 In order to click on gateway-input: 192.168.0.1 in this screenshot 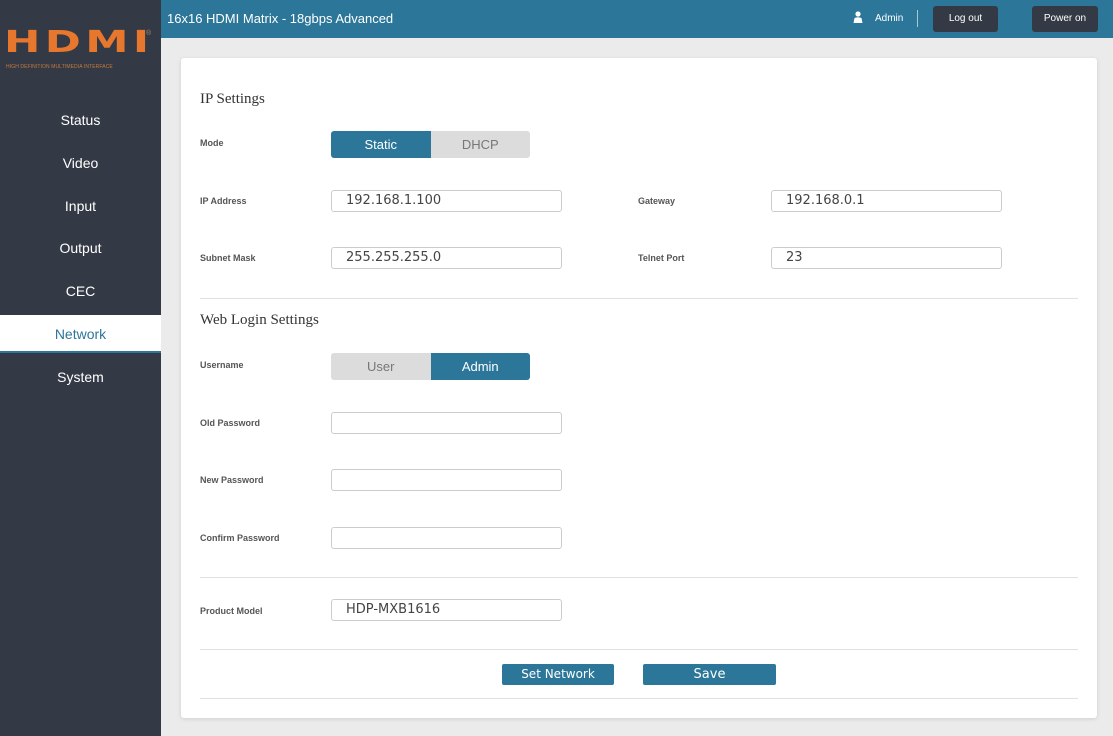, I will do `click(886, 201)`.